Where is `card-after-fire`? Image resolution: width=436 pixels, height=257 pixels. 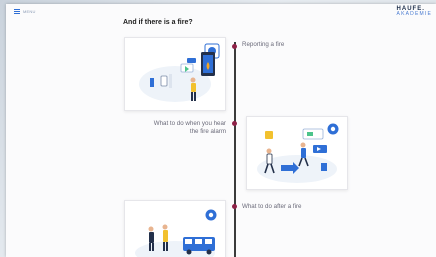
card-after-fire is located at coordinates (175, 228).